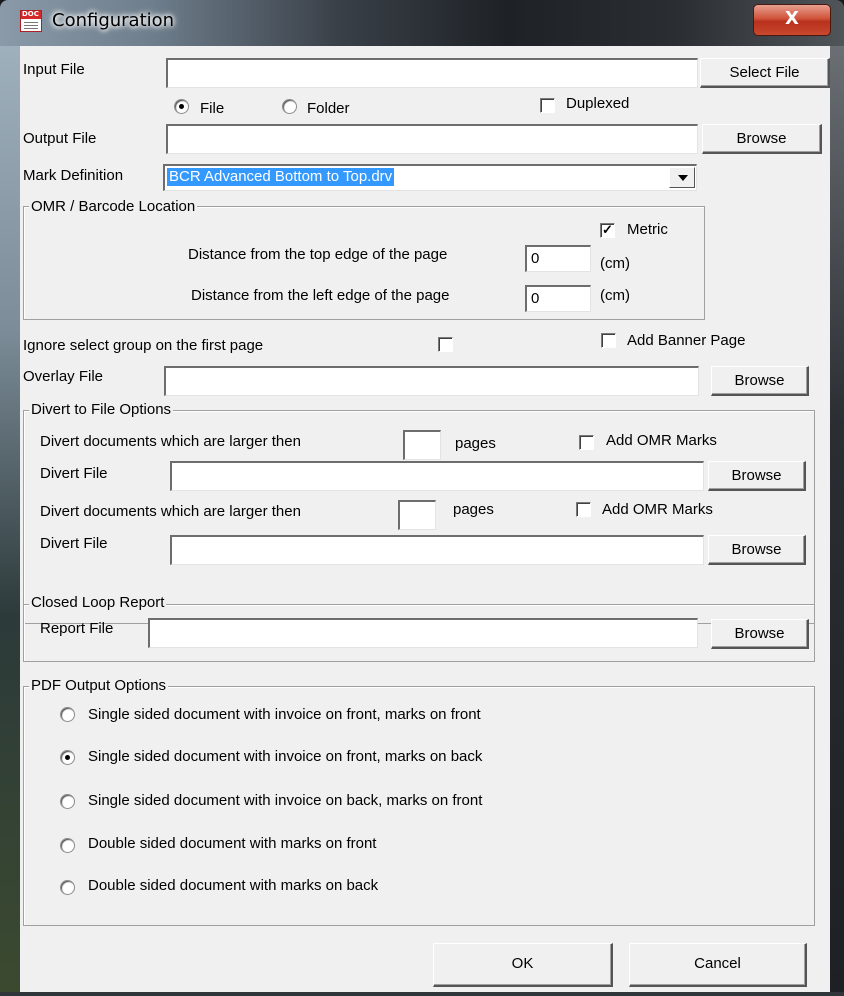 This screenshot has width=844, height=996. What do you see at coordinates (212, 108) in the screenshot?
I see `file-radio-label: File` at bounding box center [212, 108].